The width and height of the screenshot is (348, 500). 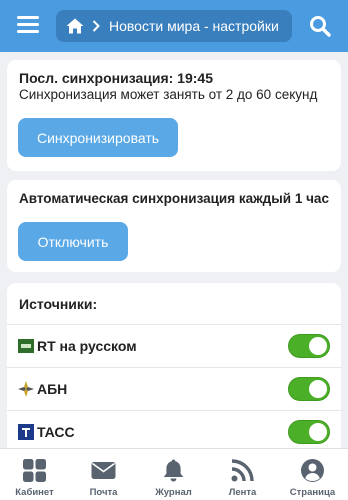 I want to click on abn-logo-icon, so click(x=26, y=389).